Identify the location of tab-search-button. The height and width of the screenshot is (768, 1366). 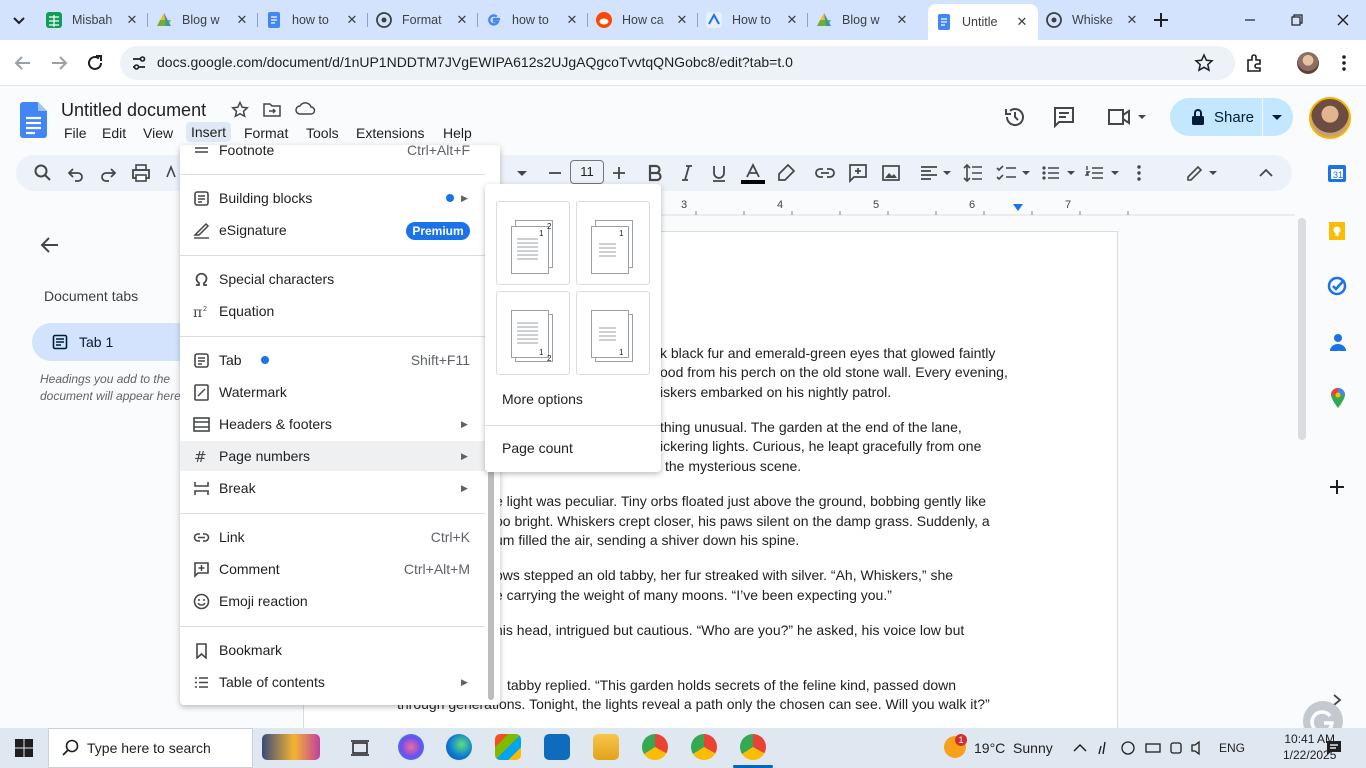
(19, 20).